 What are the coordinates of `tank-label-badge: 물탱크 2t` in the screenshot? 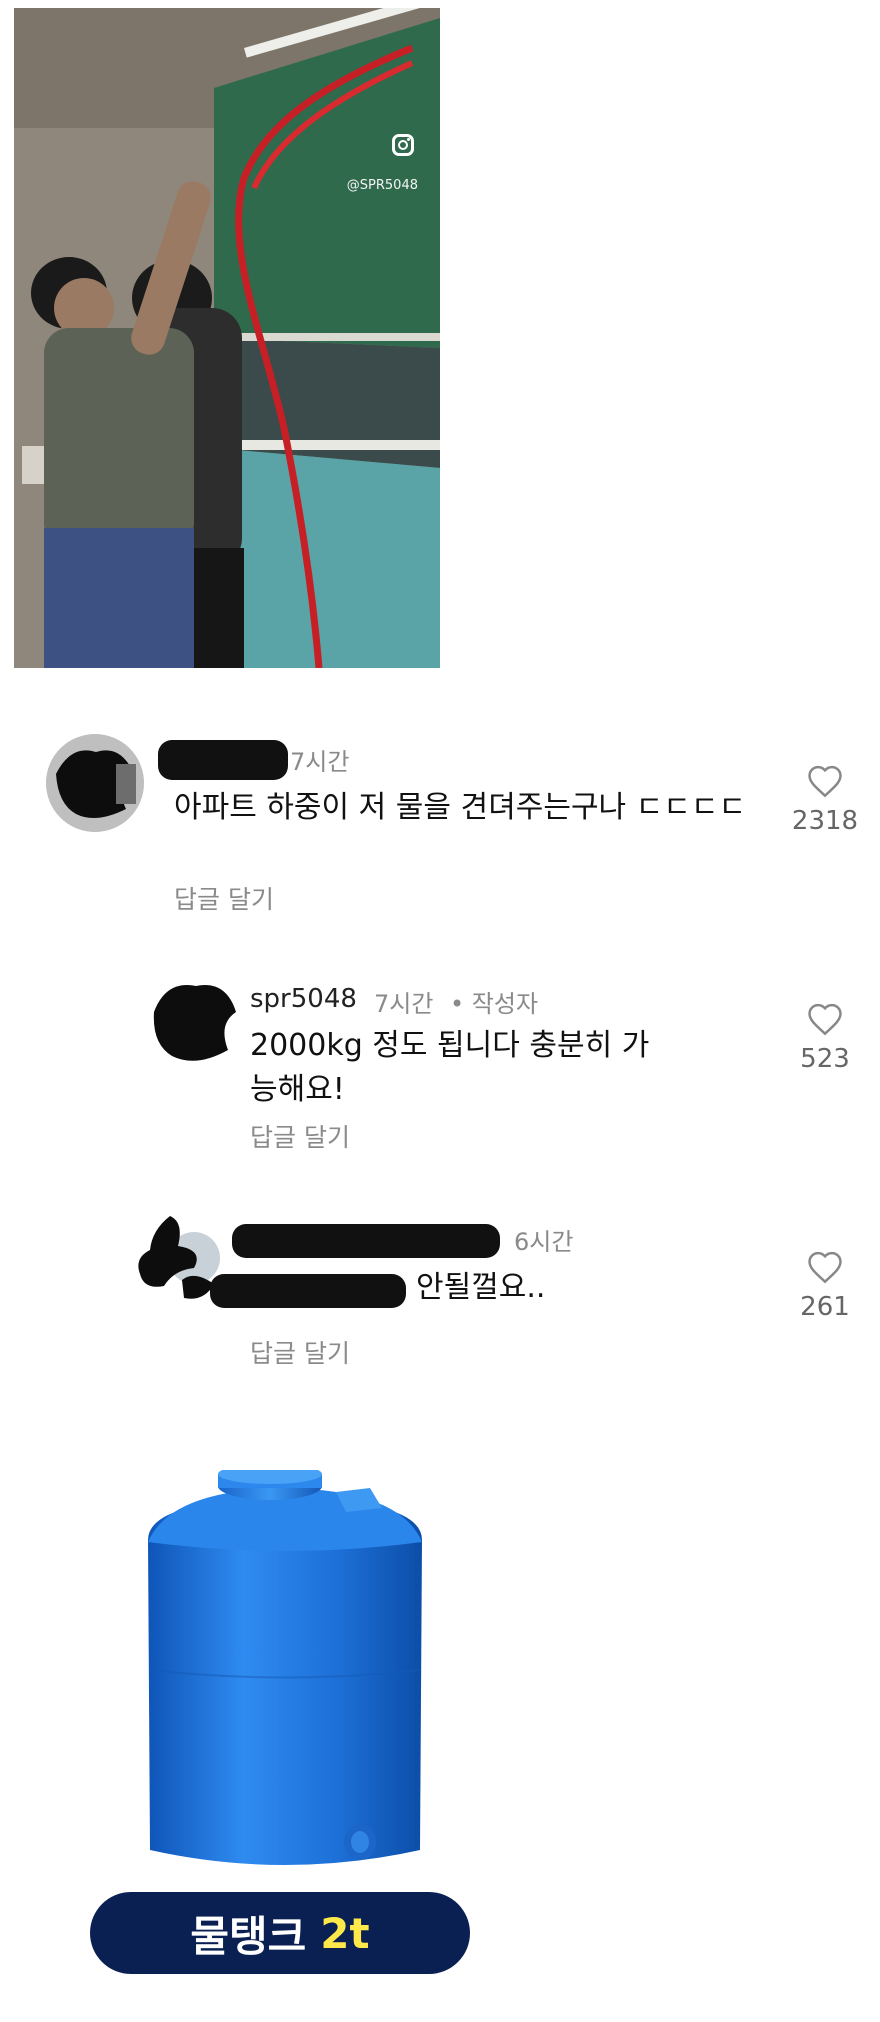 It's located at (280, 1933).